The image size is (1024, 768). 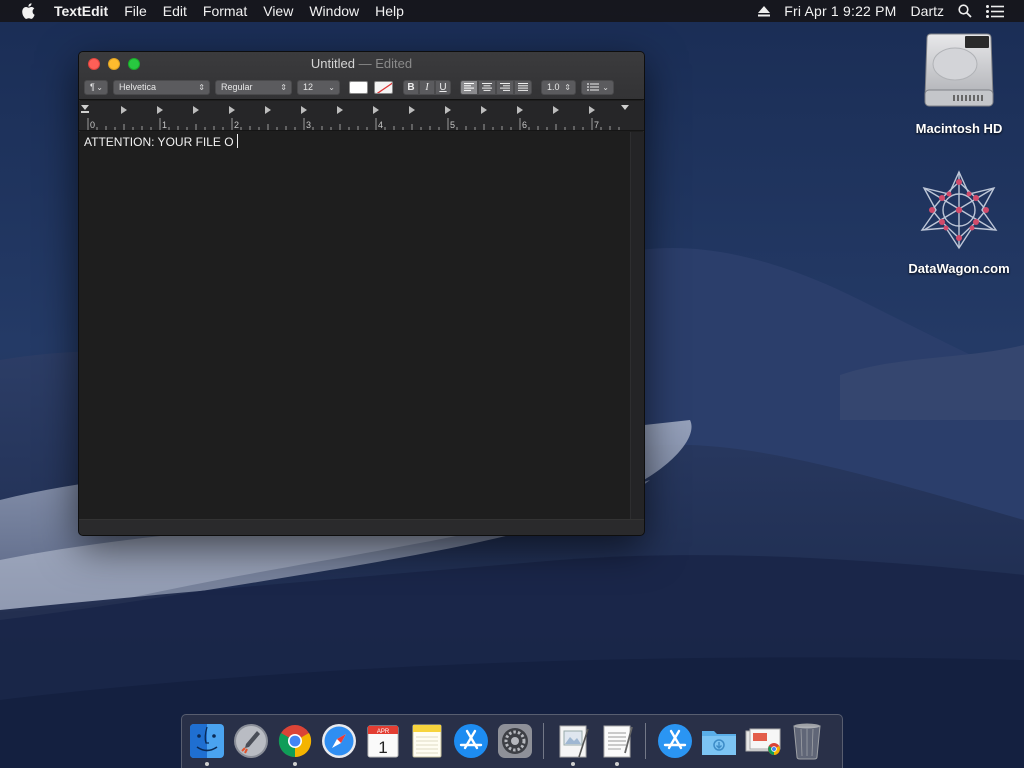 What do you see at coordinates (927, 11) in the screenshot?
I see `menubar-user: Dartz` at bounding box center [927, 11].